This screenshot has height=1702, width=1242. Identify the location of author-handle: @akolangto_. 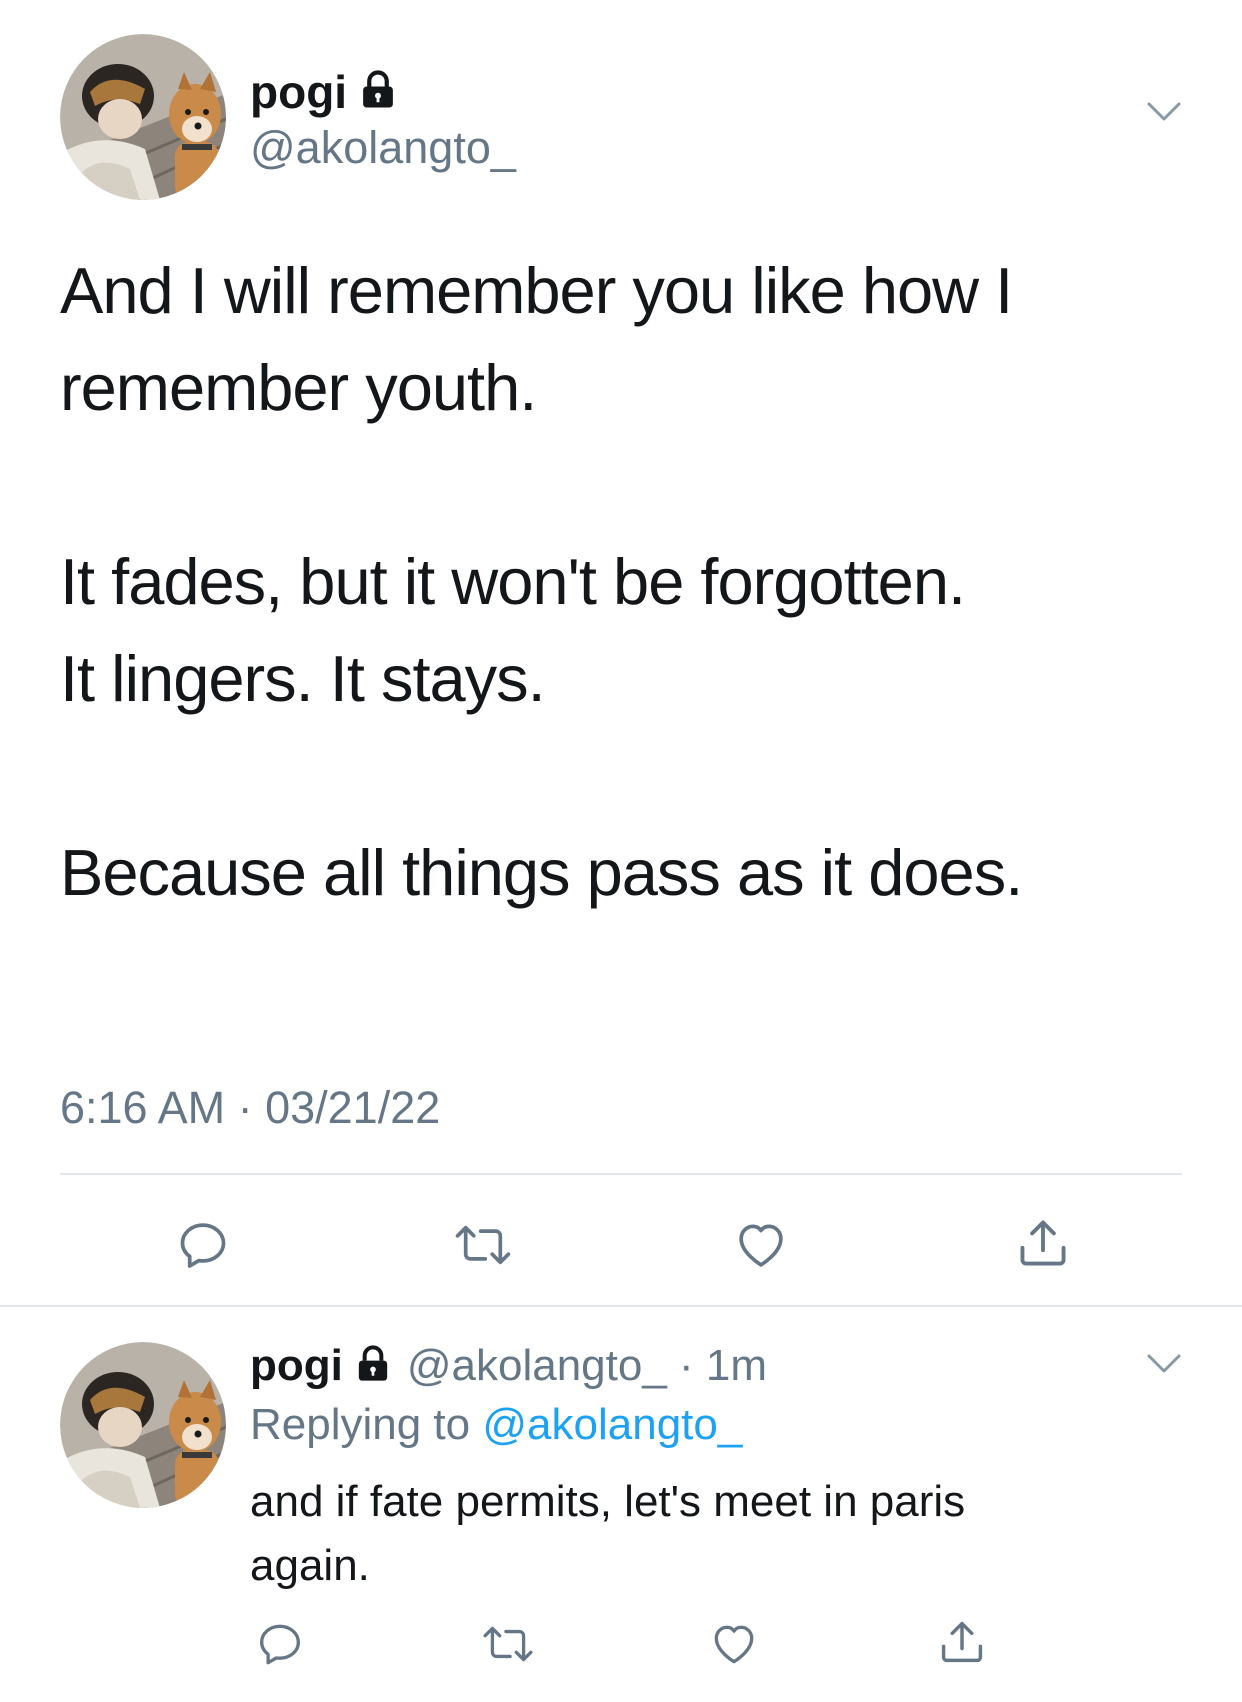
(383, 148).